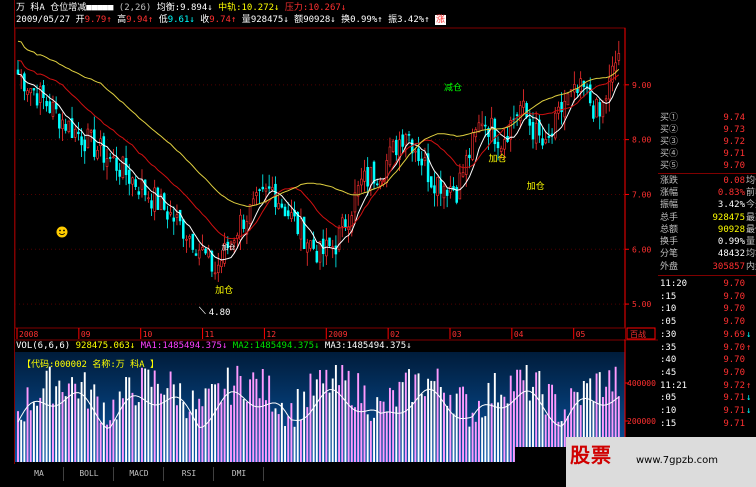  I want to click on tab-macd: MACD, so click(139, 474).